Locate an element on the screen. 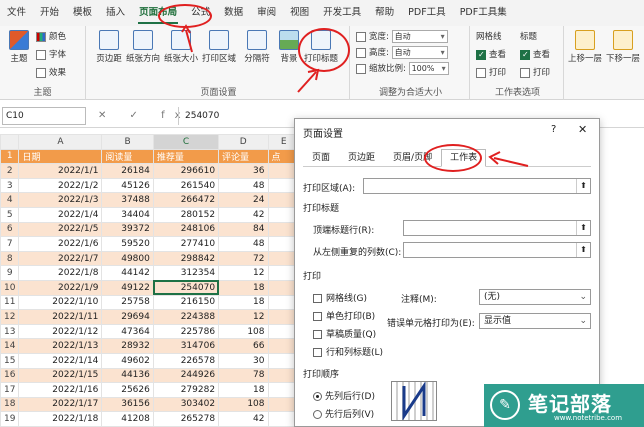  cell: 303402 is located at coordinates (186, 404).